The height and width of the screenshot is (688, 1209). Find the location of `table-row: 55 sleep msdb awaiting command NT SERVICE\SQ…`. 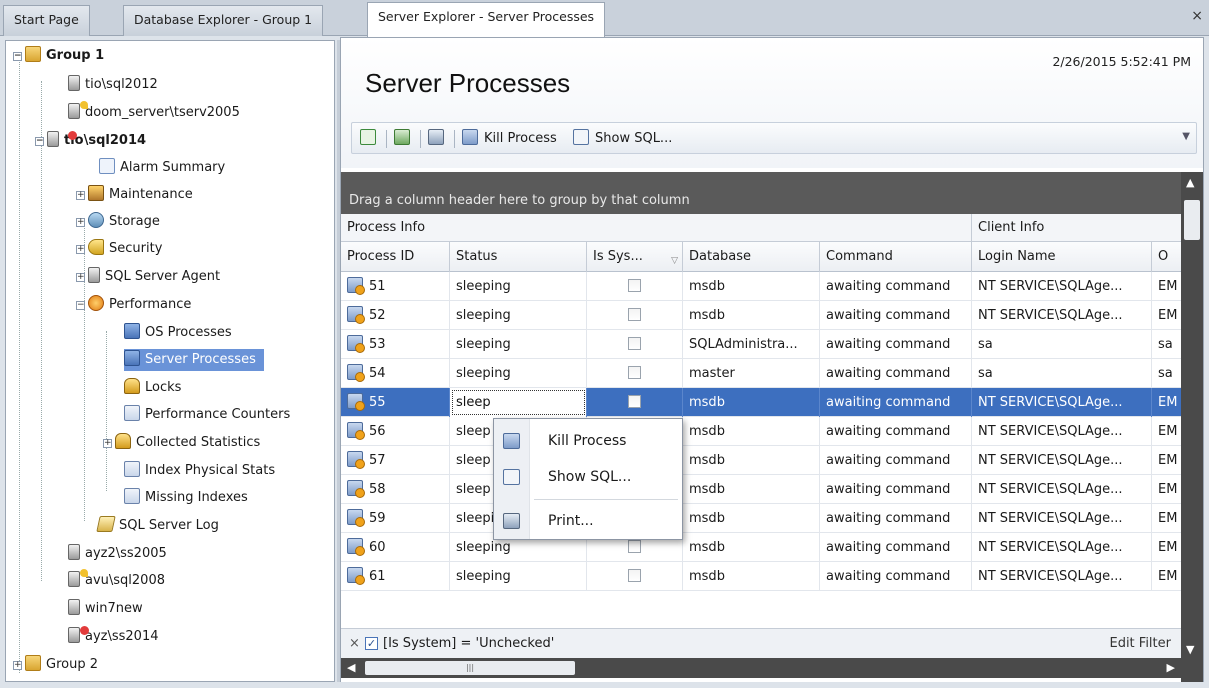

table-row: 55 sleep msdb awaiting command NT SERVICE\SQ… is located at coordinates (761, 402).